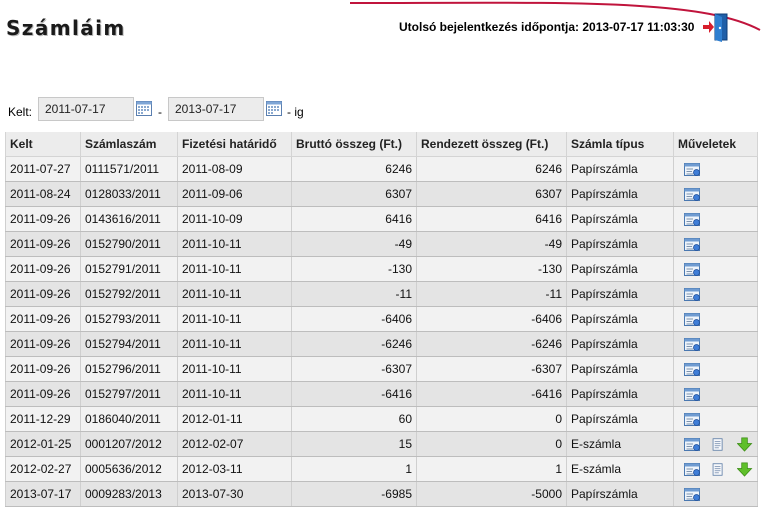 Image resolution: width=763 pixels, height=515 pixels. What do you see at coordinates (234, 219) in the screenshot?
I see `cell-hatarido: 2011-10-09` at bounding box center [234, 219].